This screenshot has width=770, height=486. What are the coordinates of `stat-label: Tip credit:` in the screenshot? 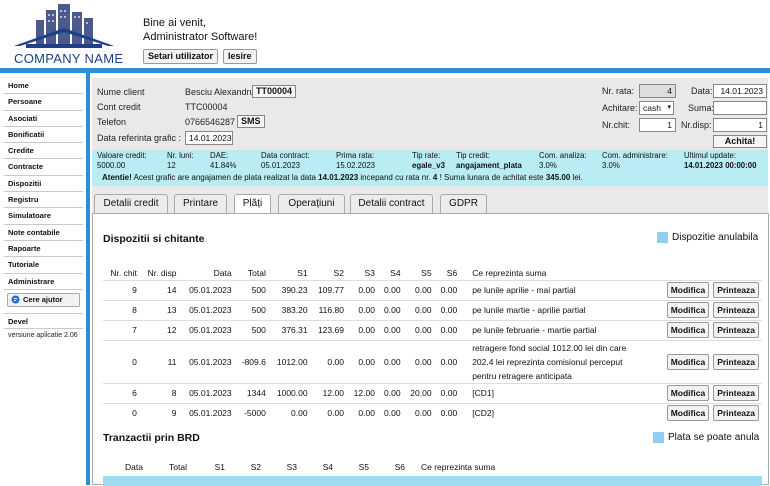 It's located at (473, 155).